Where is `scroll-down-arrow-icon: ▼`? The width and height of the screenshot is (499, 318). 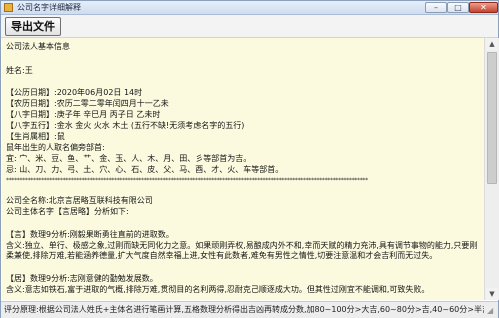
scroll-down-arrow-icon: ▼ is located at coordinates (492, 294).